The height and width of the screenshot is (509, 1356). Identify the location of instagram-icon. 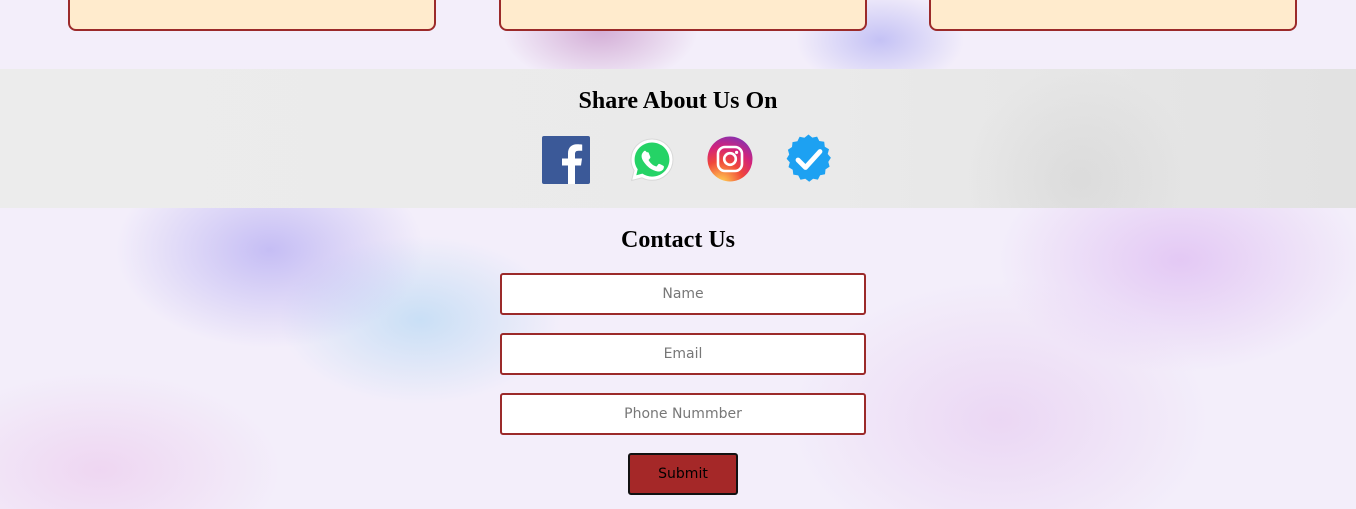
(730, 159).